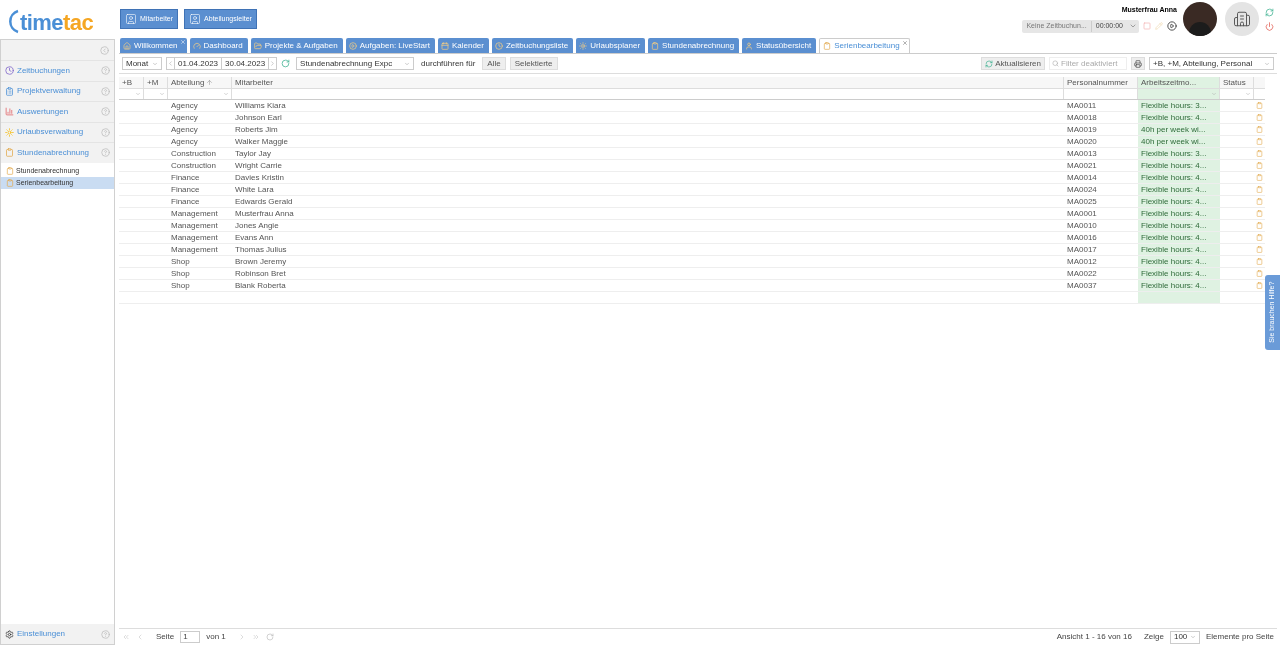 Image resolution: width=1280 pixels, height=645 pixels. What do you see at coordinates (253, 153) in the screenshot?
I see `table-cell-text: Taylor Jay` at bounding box center [253, 153].